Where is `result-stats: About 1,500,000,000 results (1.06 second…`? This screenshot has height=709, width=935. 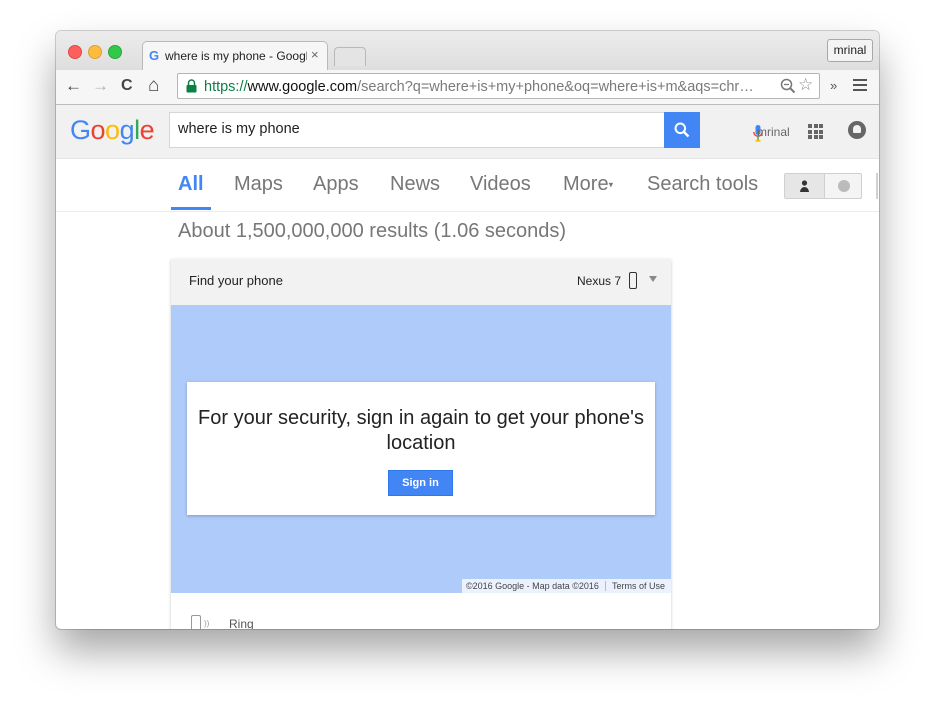
result-stats: About 1,500,000,000 results (1.06 second… is located at coordinates (372, 231).